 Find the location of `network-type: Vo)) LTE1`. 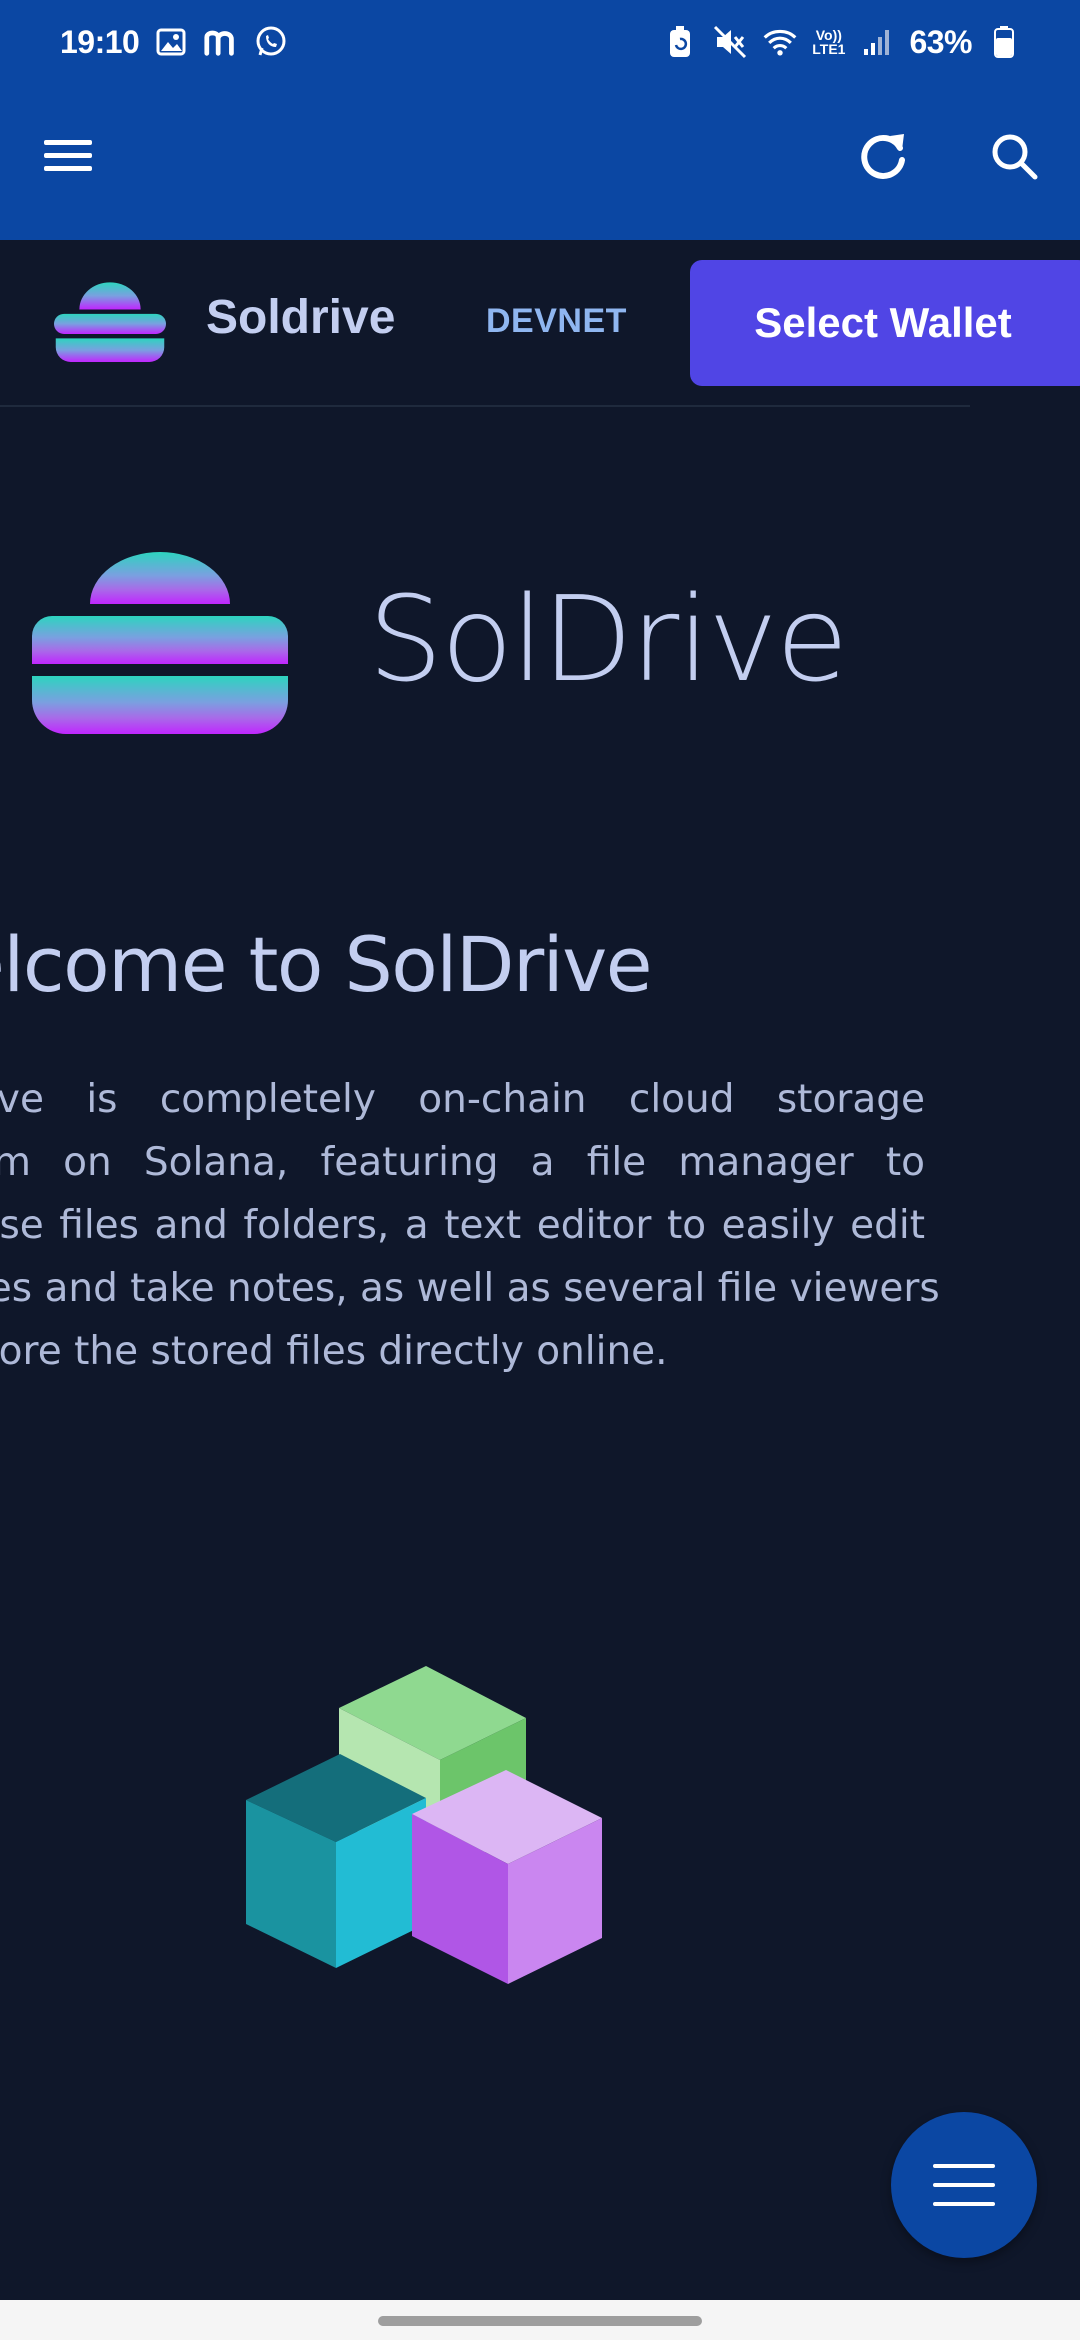

network-type: Vo)) LTE1 is located at coordinates (828, 42).